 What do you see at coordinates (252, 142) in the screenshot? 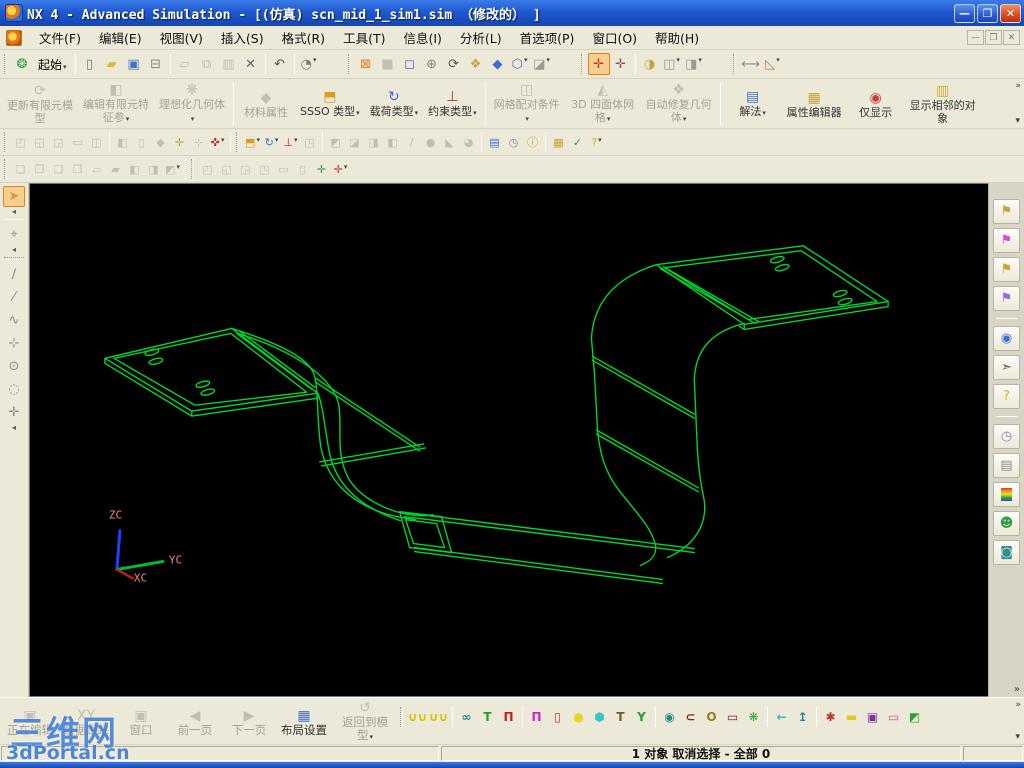
I see `ssso-small: ⬒ ▾` at bounding box center [252, 142].